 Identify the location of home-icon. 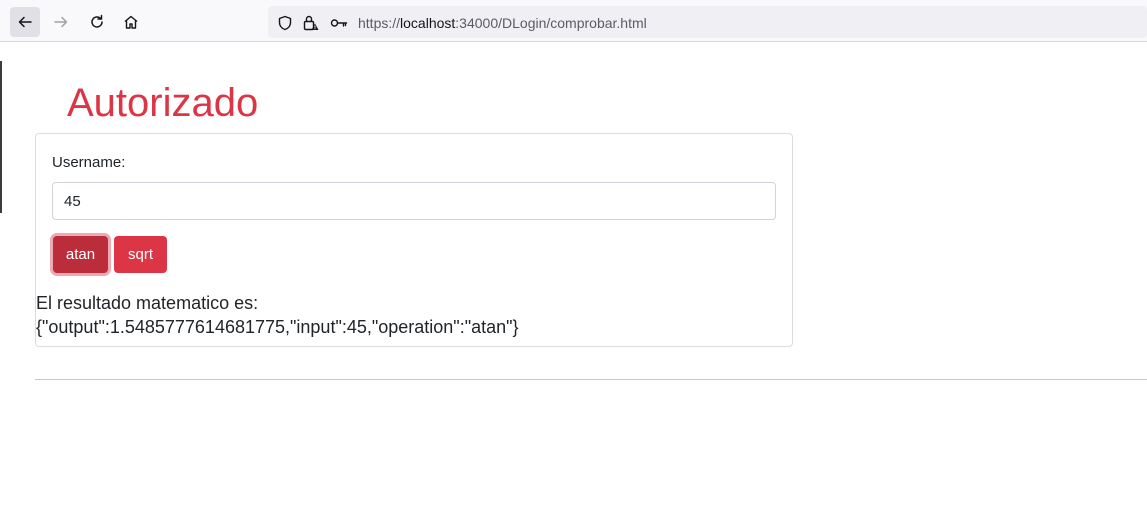
(131, 22).